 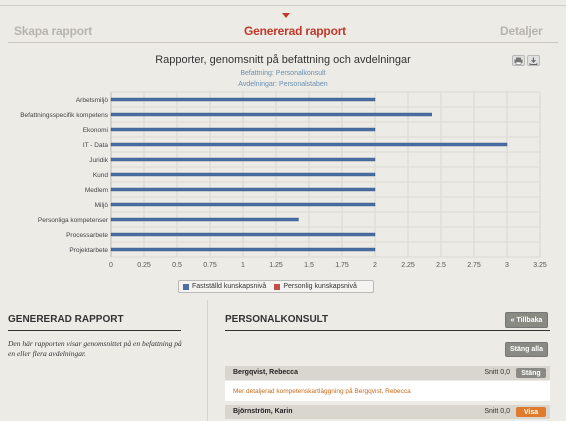 What do you see at coordinates (96, 145) in the screenshot?
I see `category-label: IT - Data` at bounding box center [96, 145].